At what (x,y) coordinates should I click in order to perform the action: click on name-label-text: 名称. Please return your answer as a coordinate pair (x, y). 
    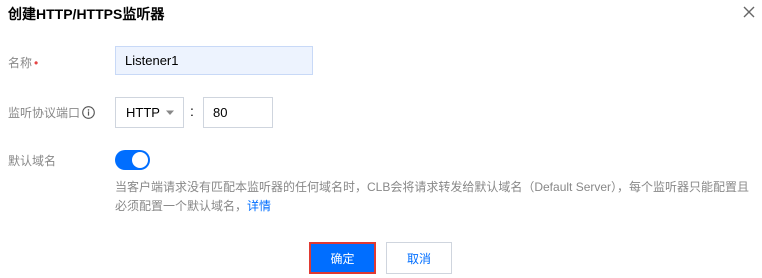
    Looking at the image, I should click on (20, 63).